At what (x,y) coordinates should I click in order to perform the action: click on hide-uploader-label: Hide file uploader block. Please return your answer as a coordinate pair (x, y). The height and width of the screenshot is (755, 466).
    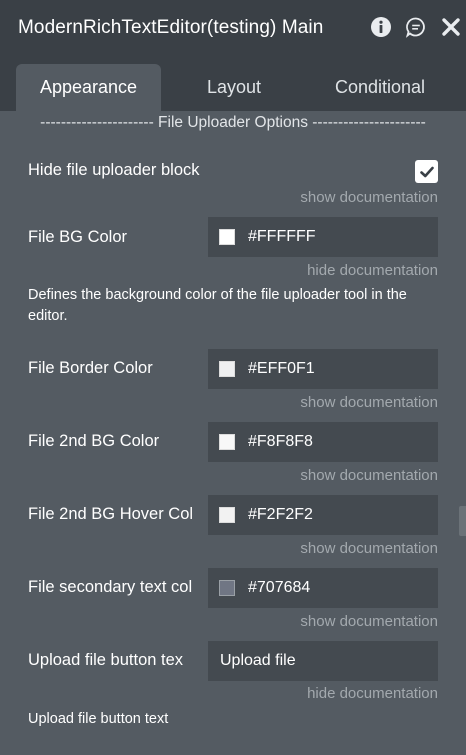
    Looking at the image, I should click on (114, 170).